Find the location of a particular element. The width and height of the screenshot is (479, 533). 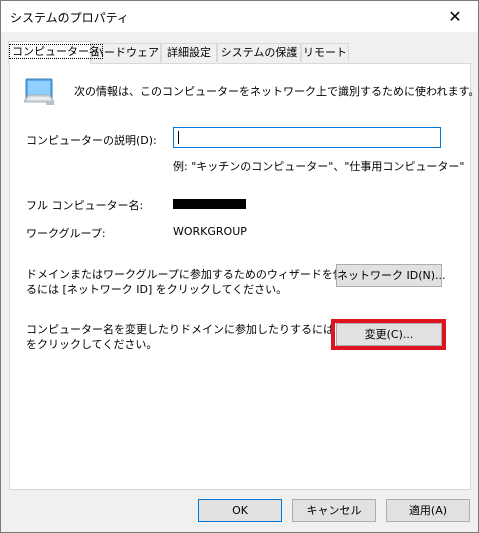

window-title: システムのプロパティ is located at coordinates (69, 18).